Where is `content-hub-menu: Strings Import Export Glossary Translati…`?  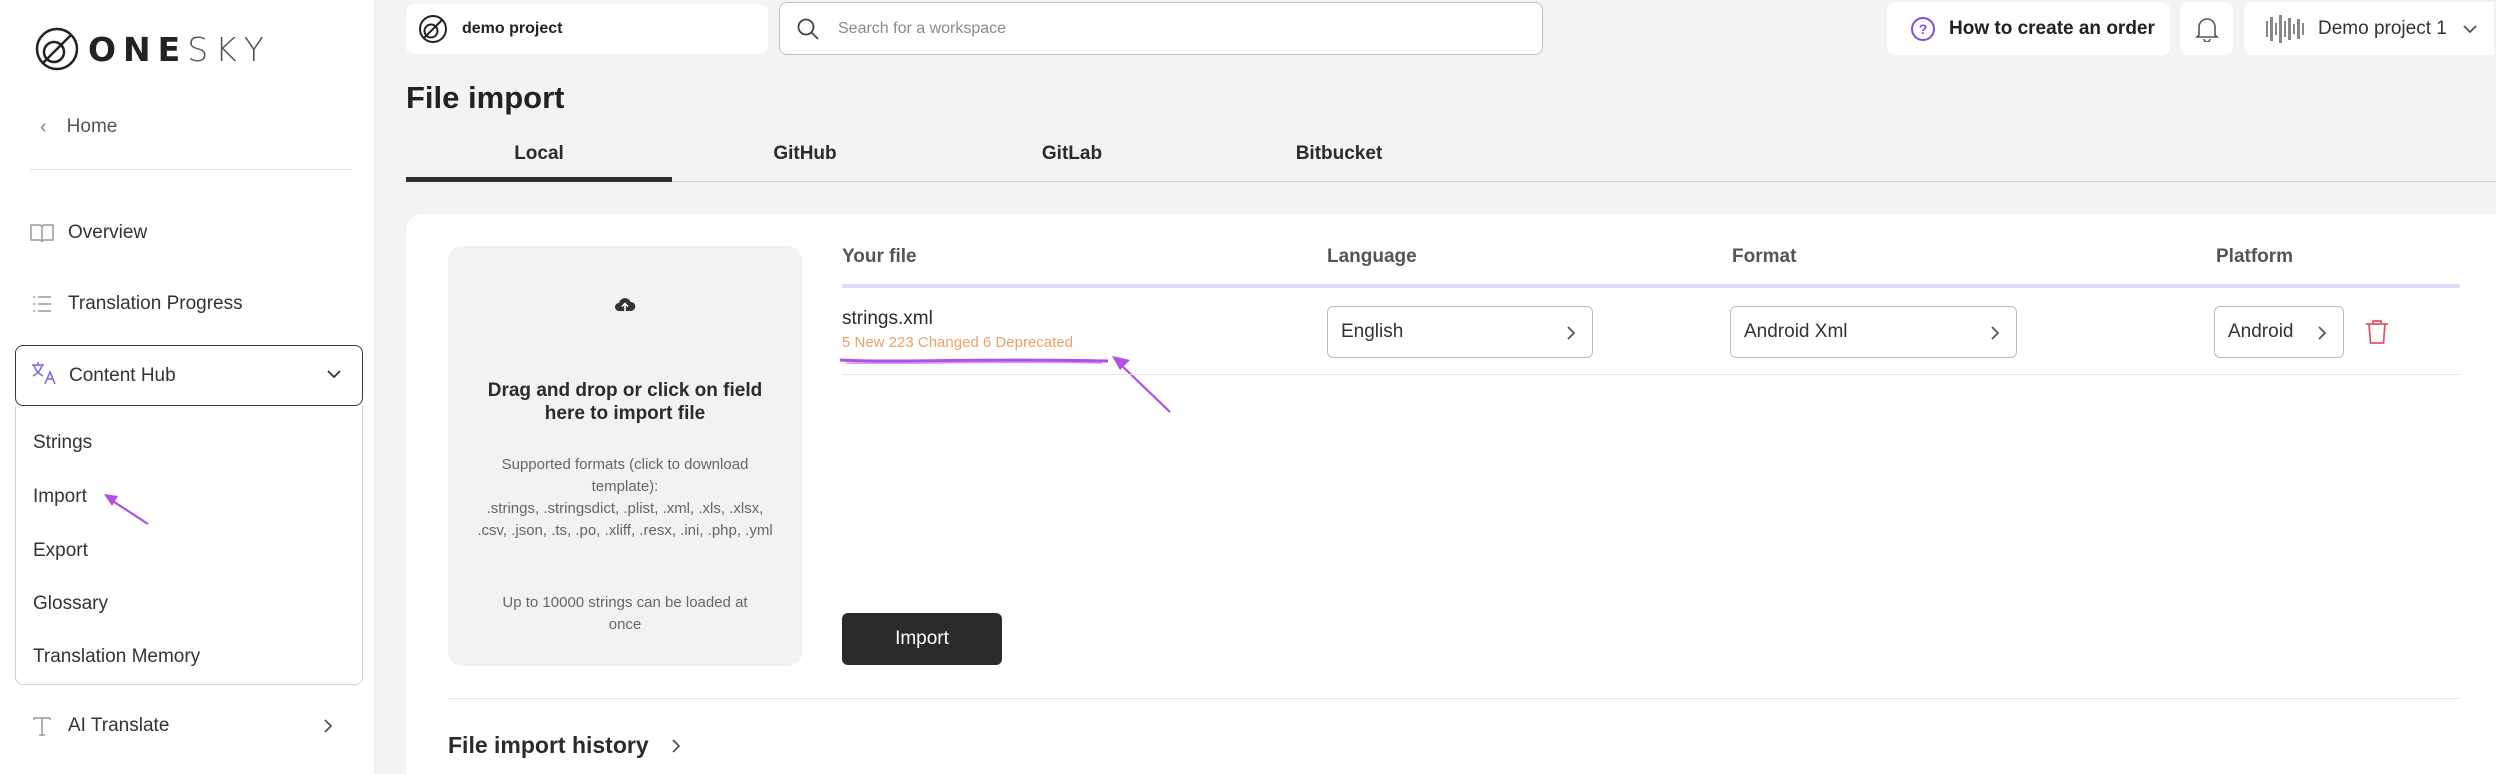
content-hub-menu: Strings Import Export Glossary Translati… is located at coordinates (189, 545).